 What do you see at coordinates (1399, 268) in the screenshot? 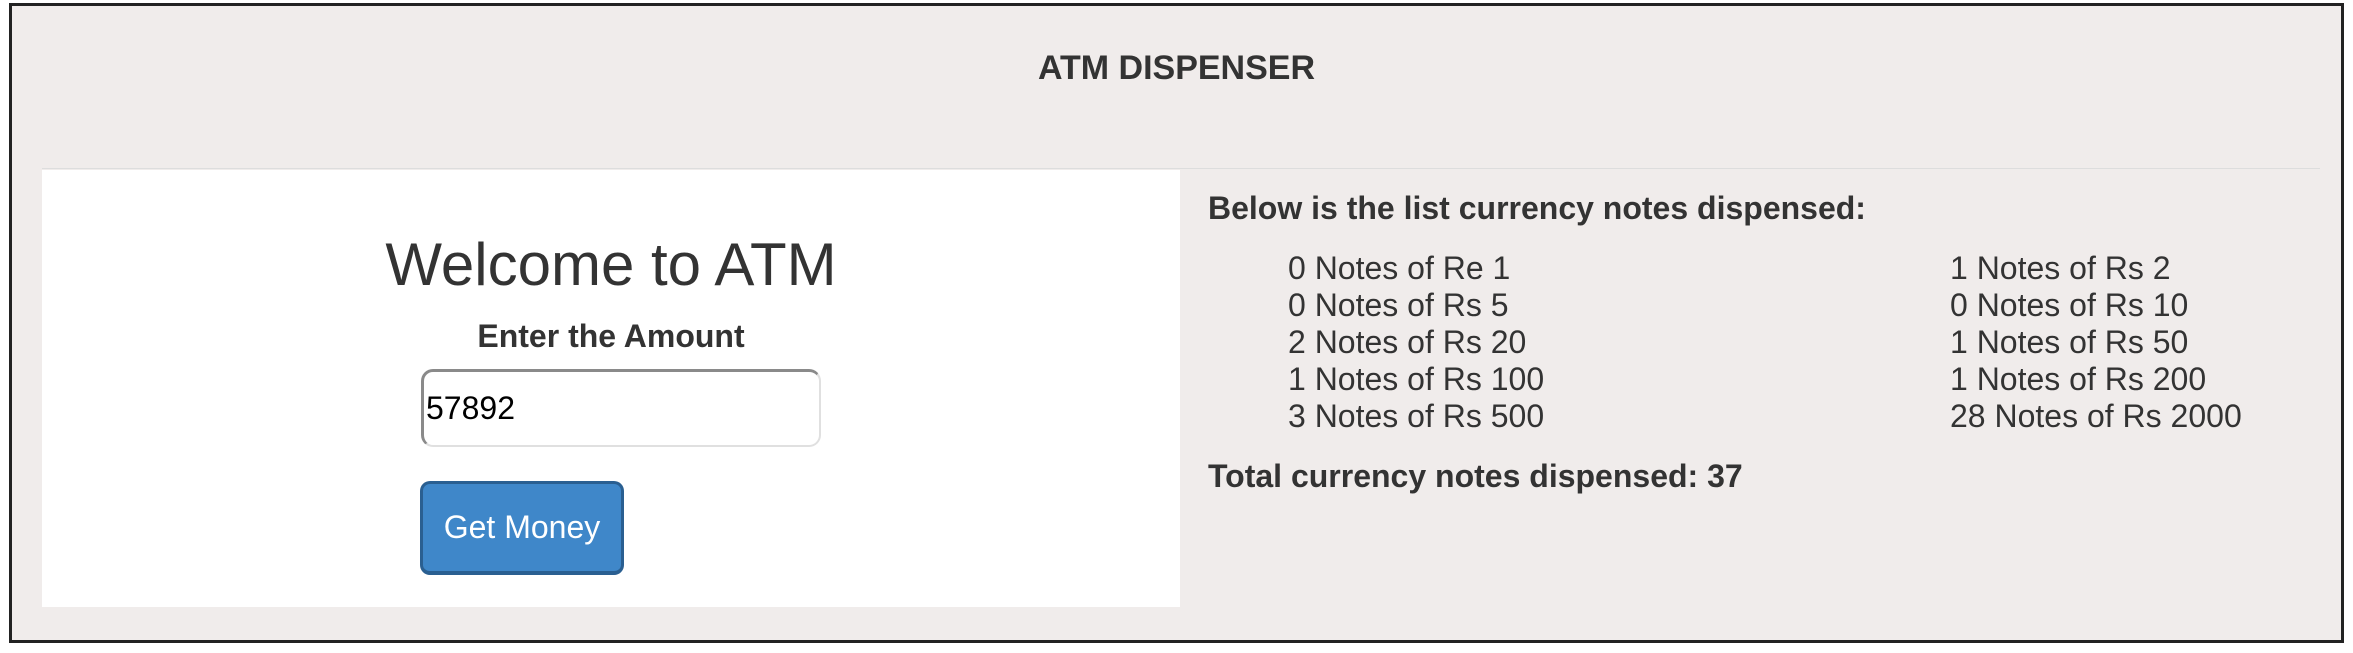
I see `note-item: 0 Notes of Re 1` at bounding box center [1399, 268].